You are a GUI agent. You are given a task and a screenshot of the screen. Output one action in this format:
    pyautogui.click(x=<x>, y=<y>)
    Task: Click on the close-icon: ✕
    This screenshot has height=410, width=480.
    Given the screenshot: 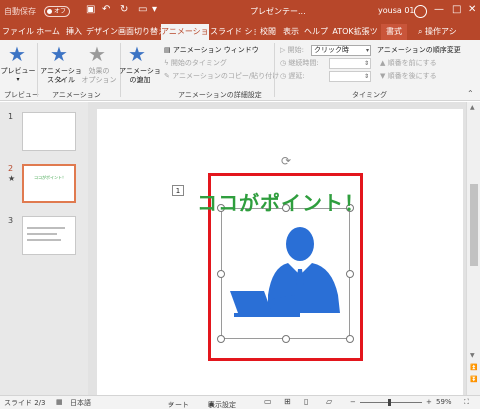 What is the action you would take?
    pyautogui.click(x=472, y=9)
    